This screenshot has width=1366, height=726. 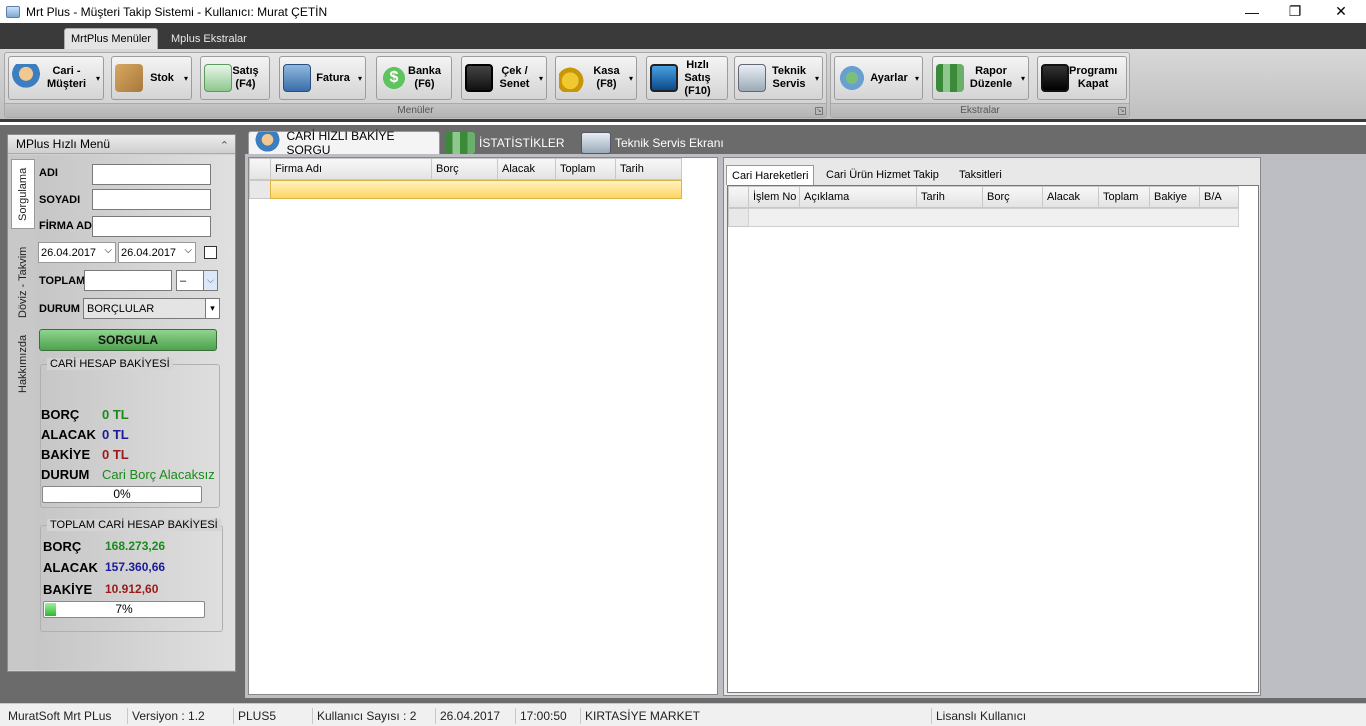 What do you see at coordinates (157, 252) in the screenshot?
I see `date-to-picker: 26.04.2017 ⌵` at bounding box center [157, 252].